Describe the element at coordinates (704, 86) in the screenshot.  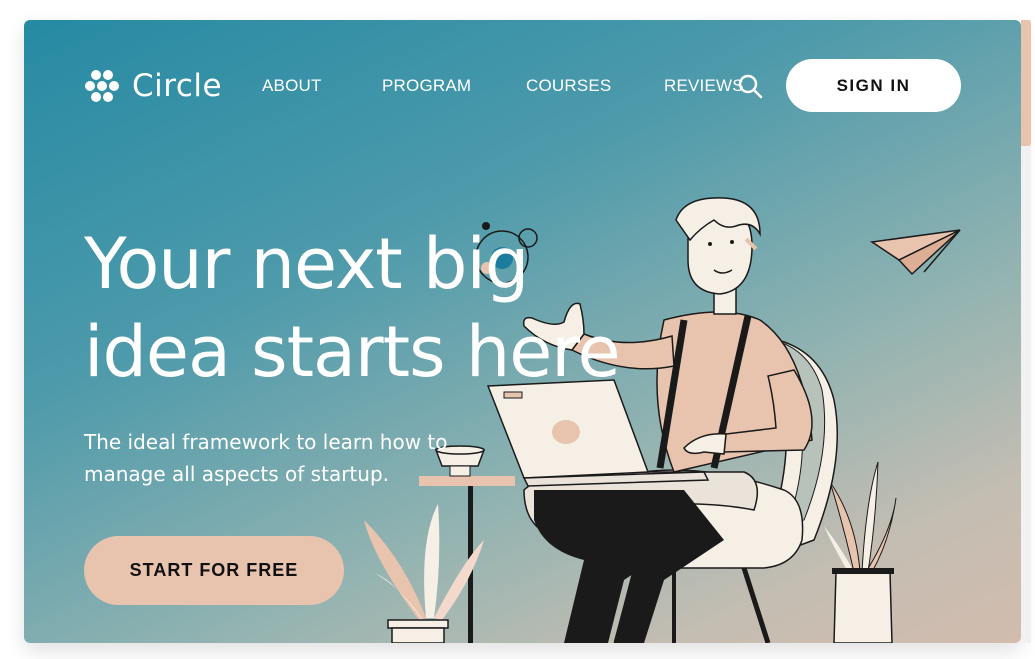
I see `nav-item-reviews: REVIEWS` at that location.